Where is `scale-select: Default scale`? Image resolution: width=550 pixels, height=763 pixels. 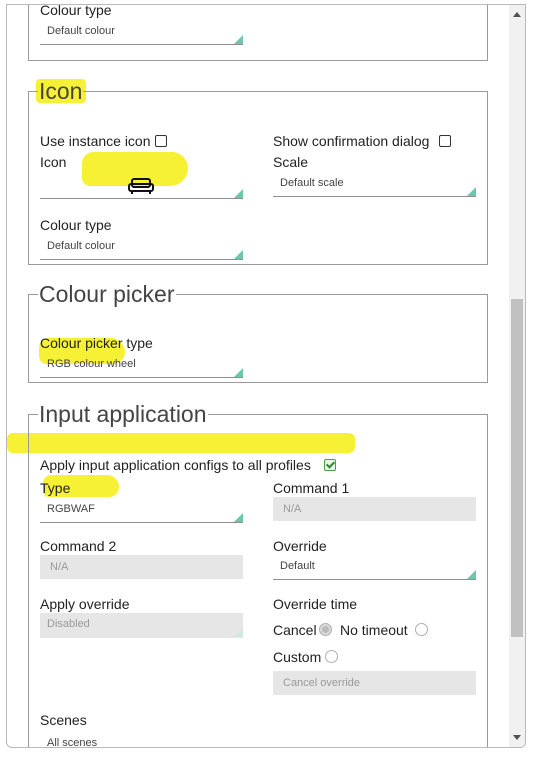
scale-select: Default scale is located at coordinates (374, 184).